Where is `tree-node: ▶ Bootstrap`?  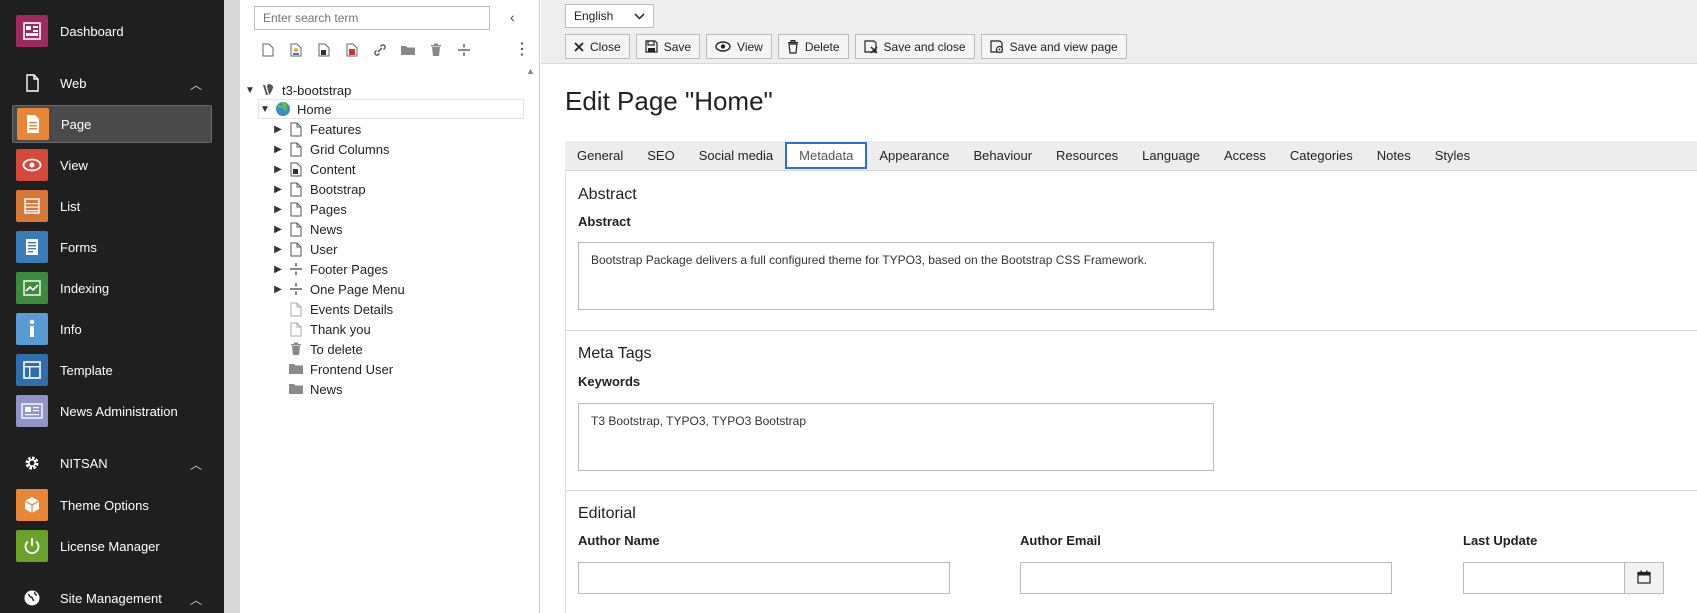 tree-node: ▶ Bootstrap is located at coordinates (319, 189).